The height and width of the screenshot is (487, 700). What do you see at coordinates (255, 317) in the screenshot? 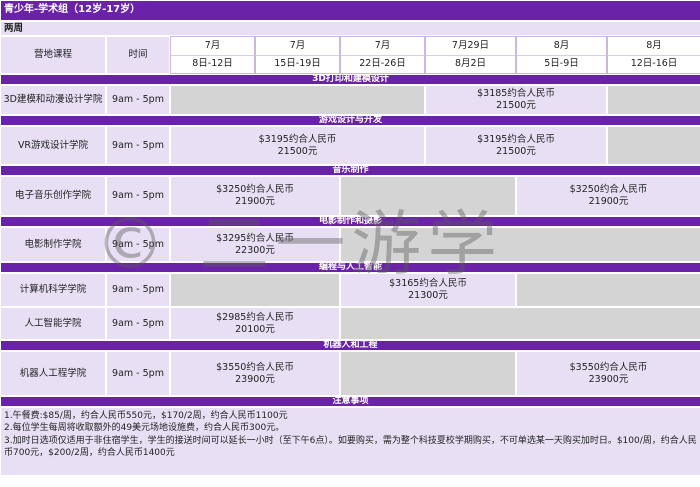
I see `price-usd: $2985约合人民币` at bounding box center [255, 317].